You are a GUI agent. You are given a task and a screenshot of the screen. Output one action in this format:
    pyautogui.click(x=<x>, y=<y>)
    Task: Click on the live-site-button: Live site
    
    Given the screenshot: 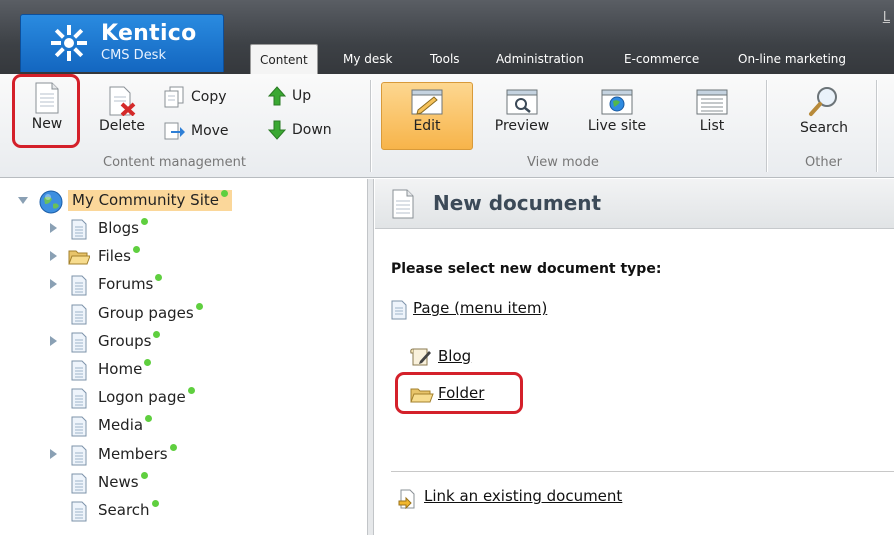 What is the action you would take?
    pyautogui.click(x=617, y=111)
    